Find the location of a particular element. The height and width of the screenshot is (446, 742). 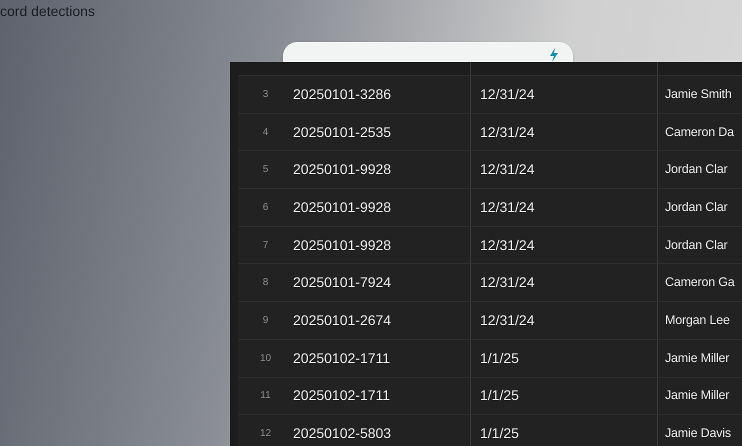

table-cell-text: Jamie Davis is located at coordinates (698, 433).